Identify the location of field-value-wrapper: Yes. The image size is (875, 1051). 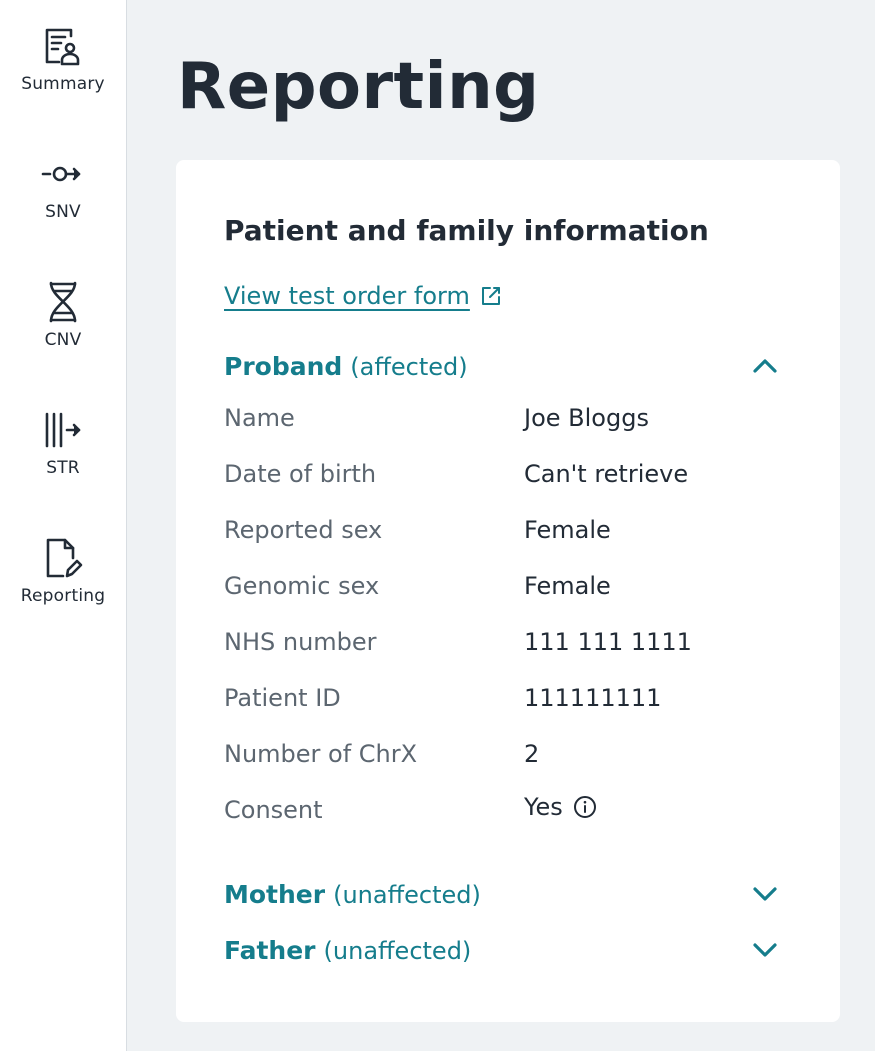
(560, 807).